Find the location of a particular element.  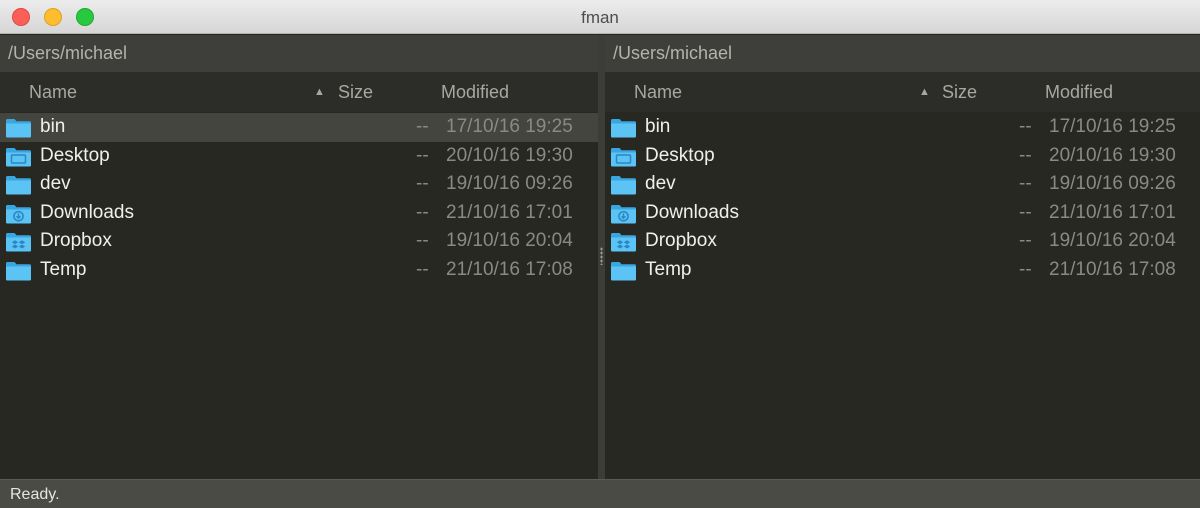

right-path-bar: /Users/michael is located at coordinates (902, 53).